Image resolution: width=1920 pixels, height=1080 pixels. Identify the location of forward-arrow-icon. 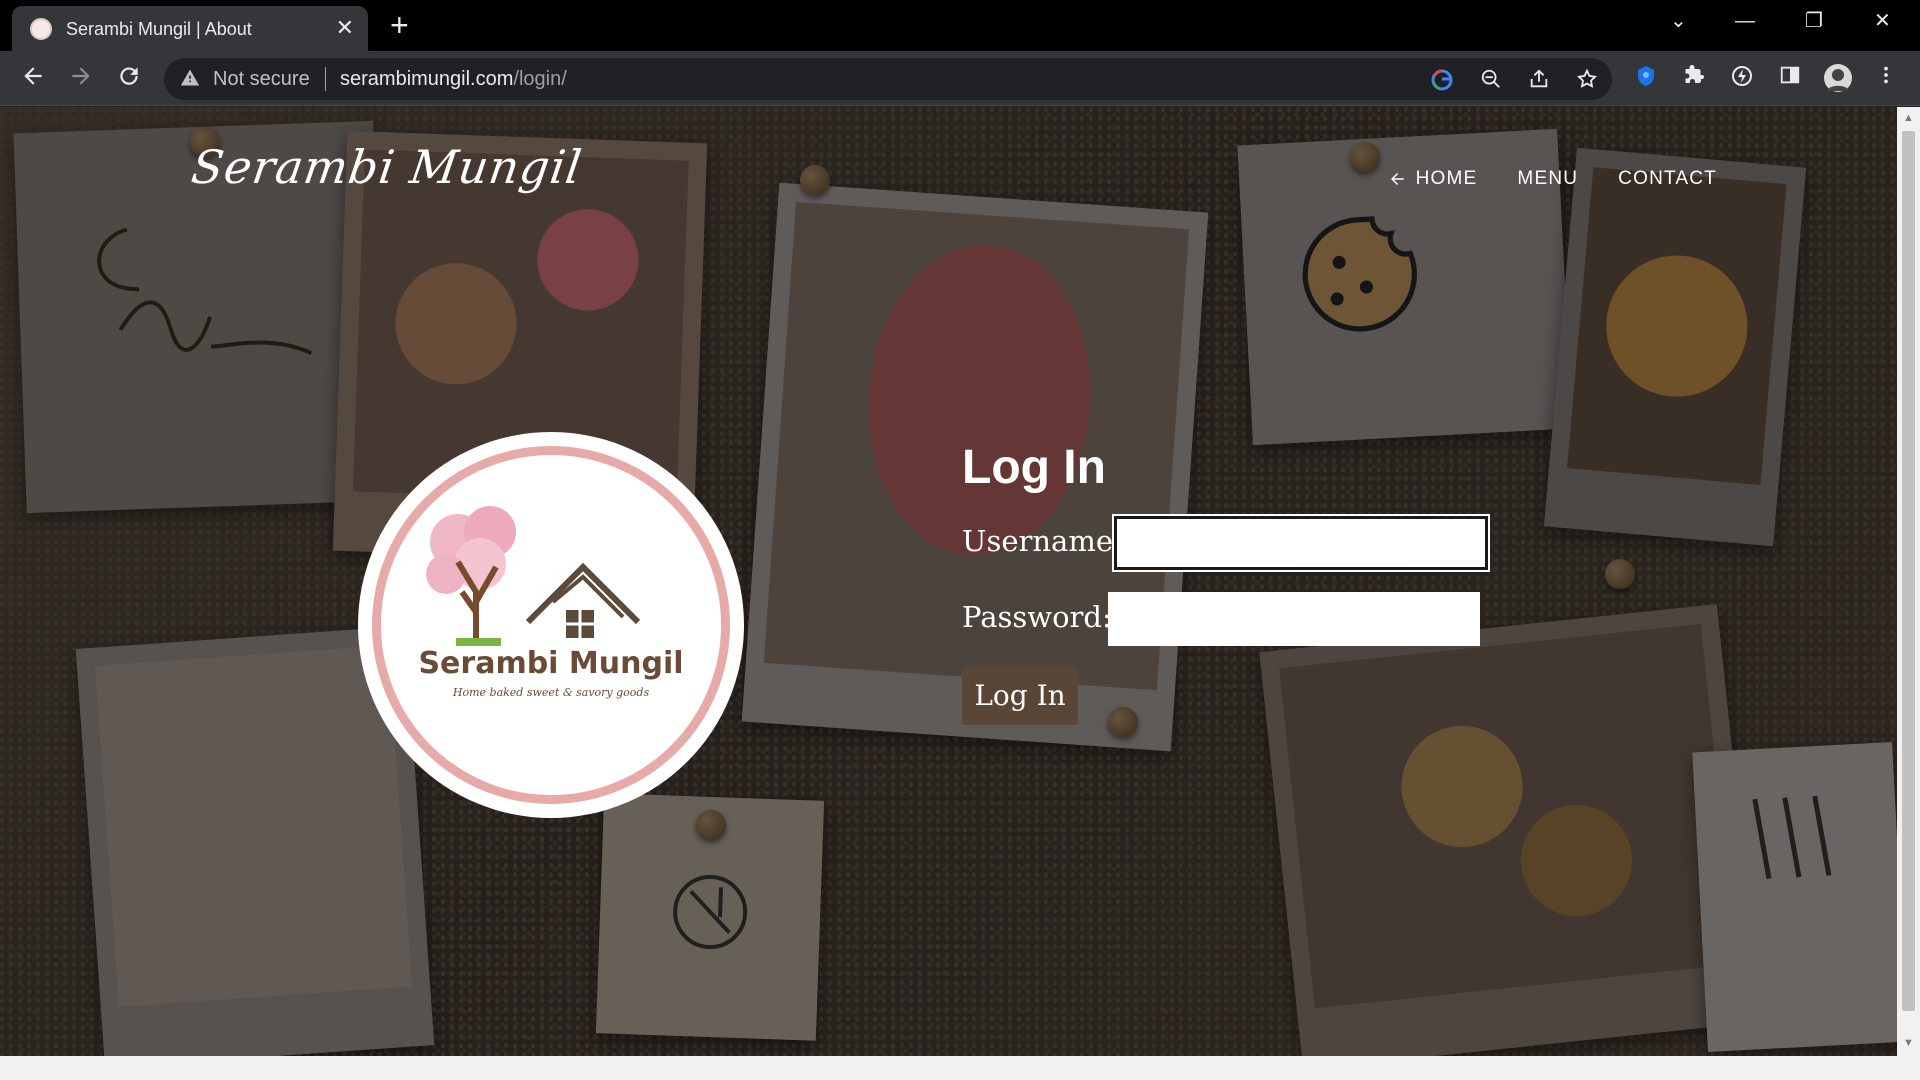
(81, 78).